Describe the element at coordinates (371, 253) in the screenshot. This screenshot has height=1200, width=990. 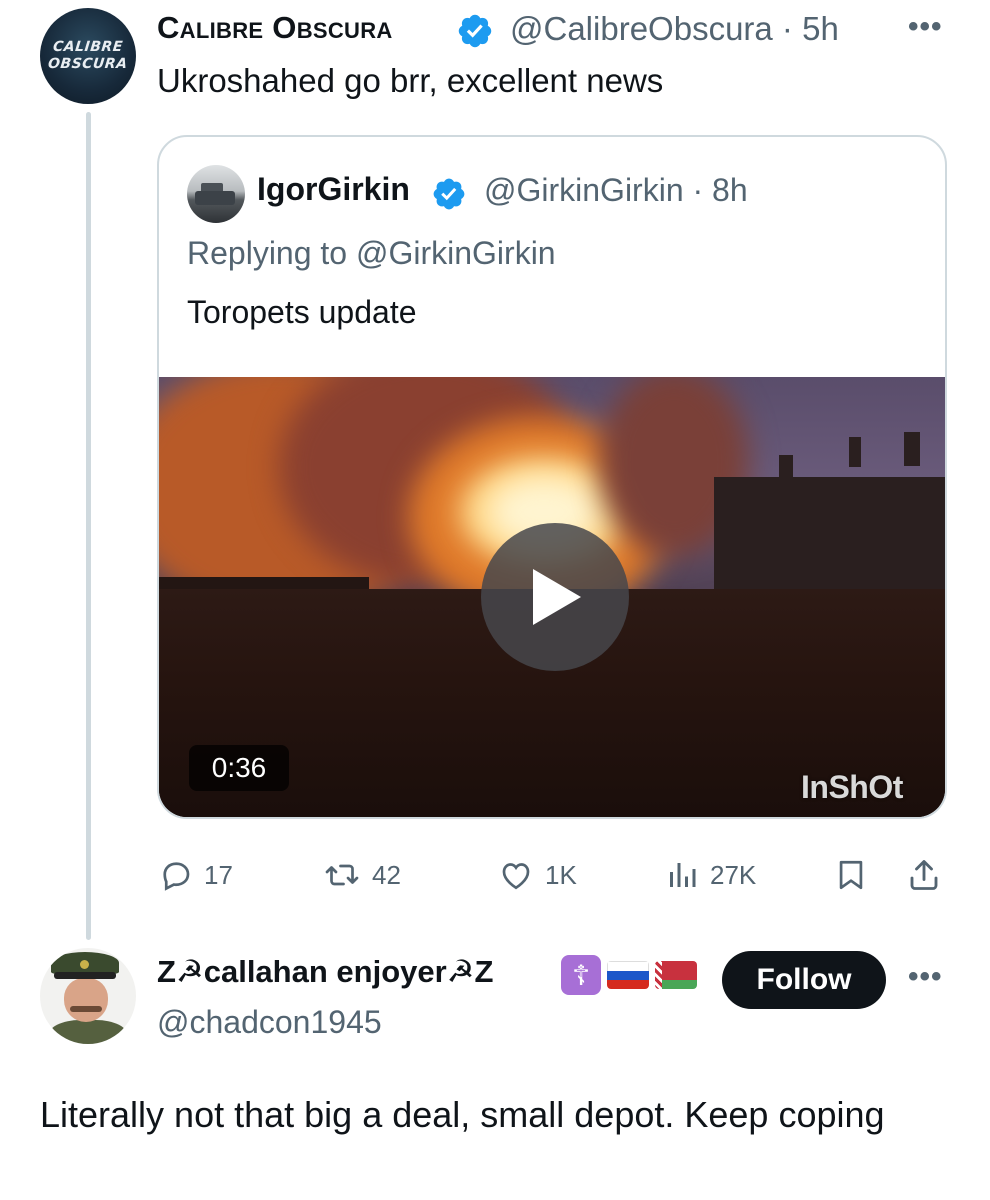
I see `replying-to: Replying to @GirkinGirkin` at that location.